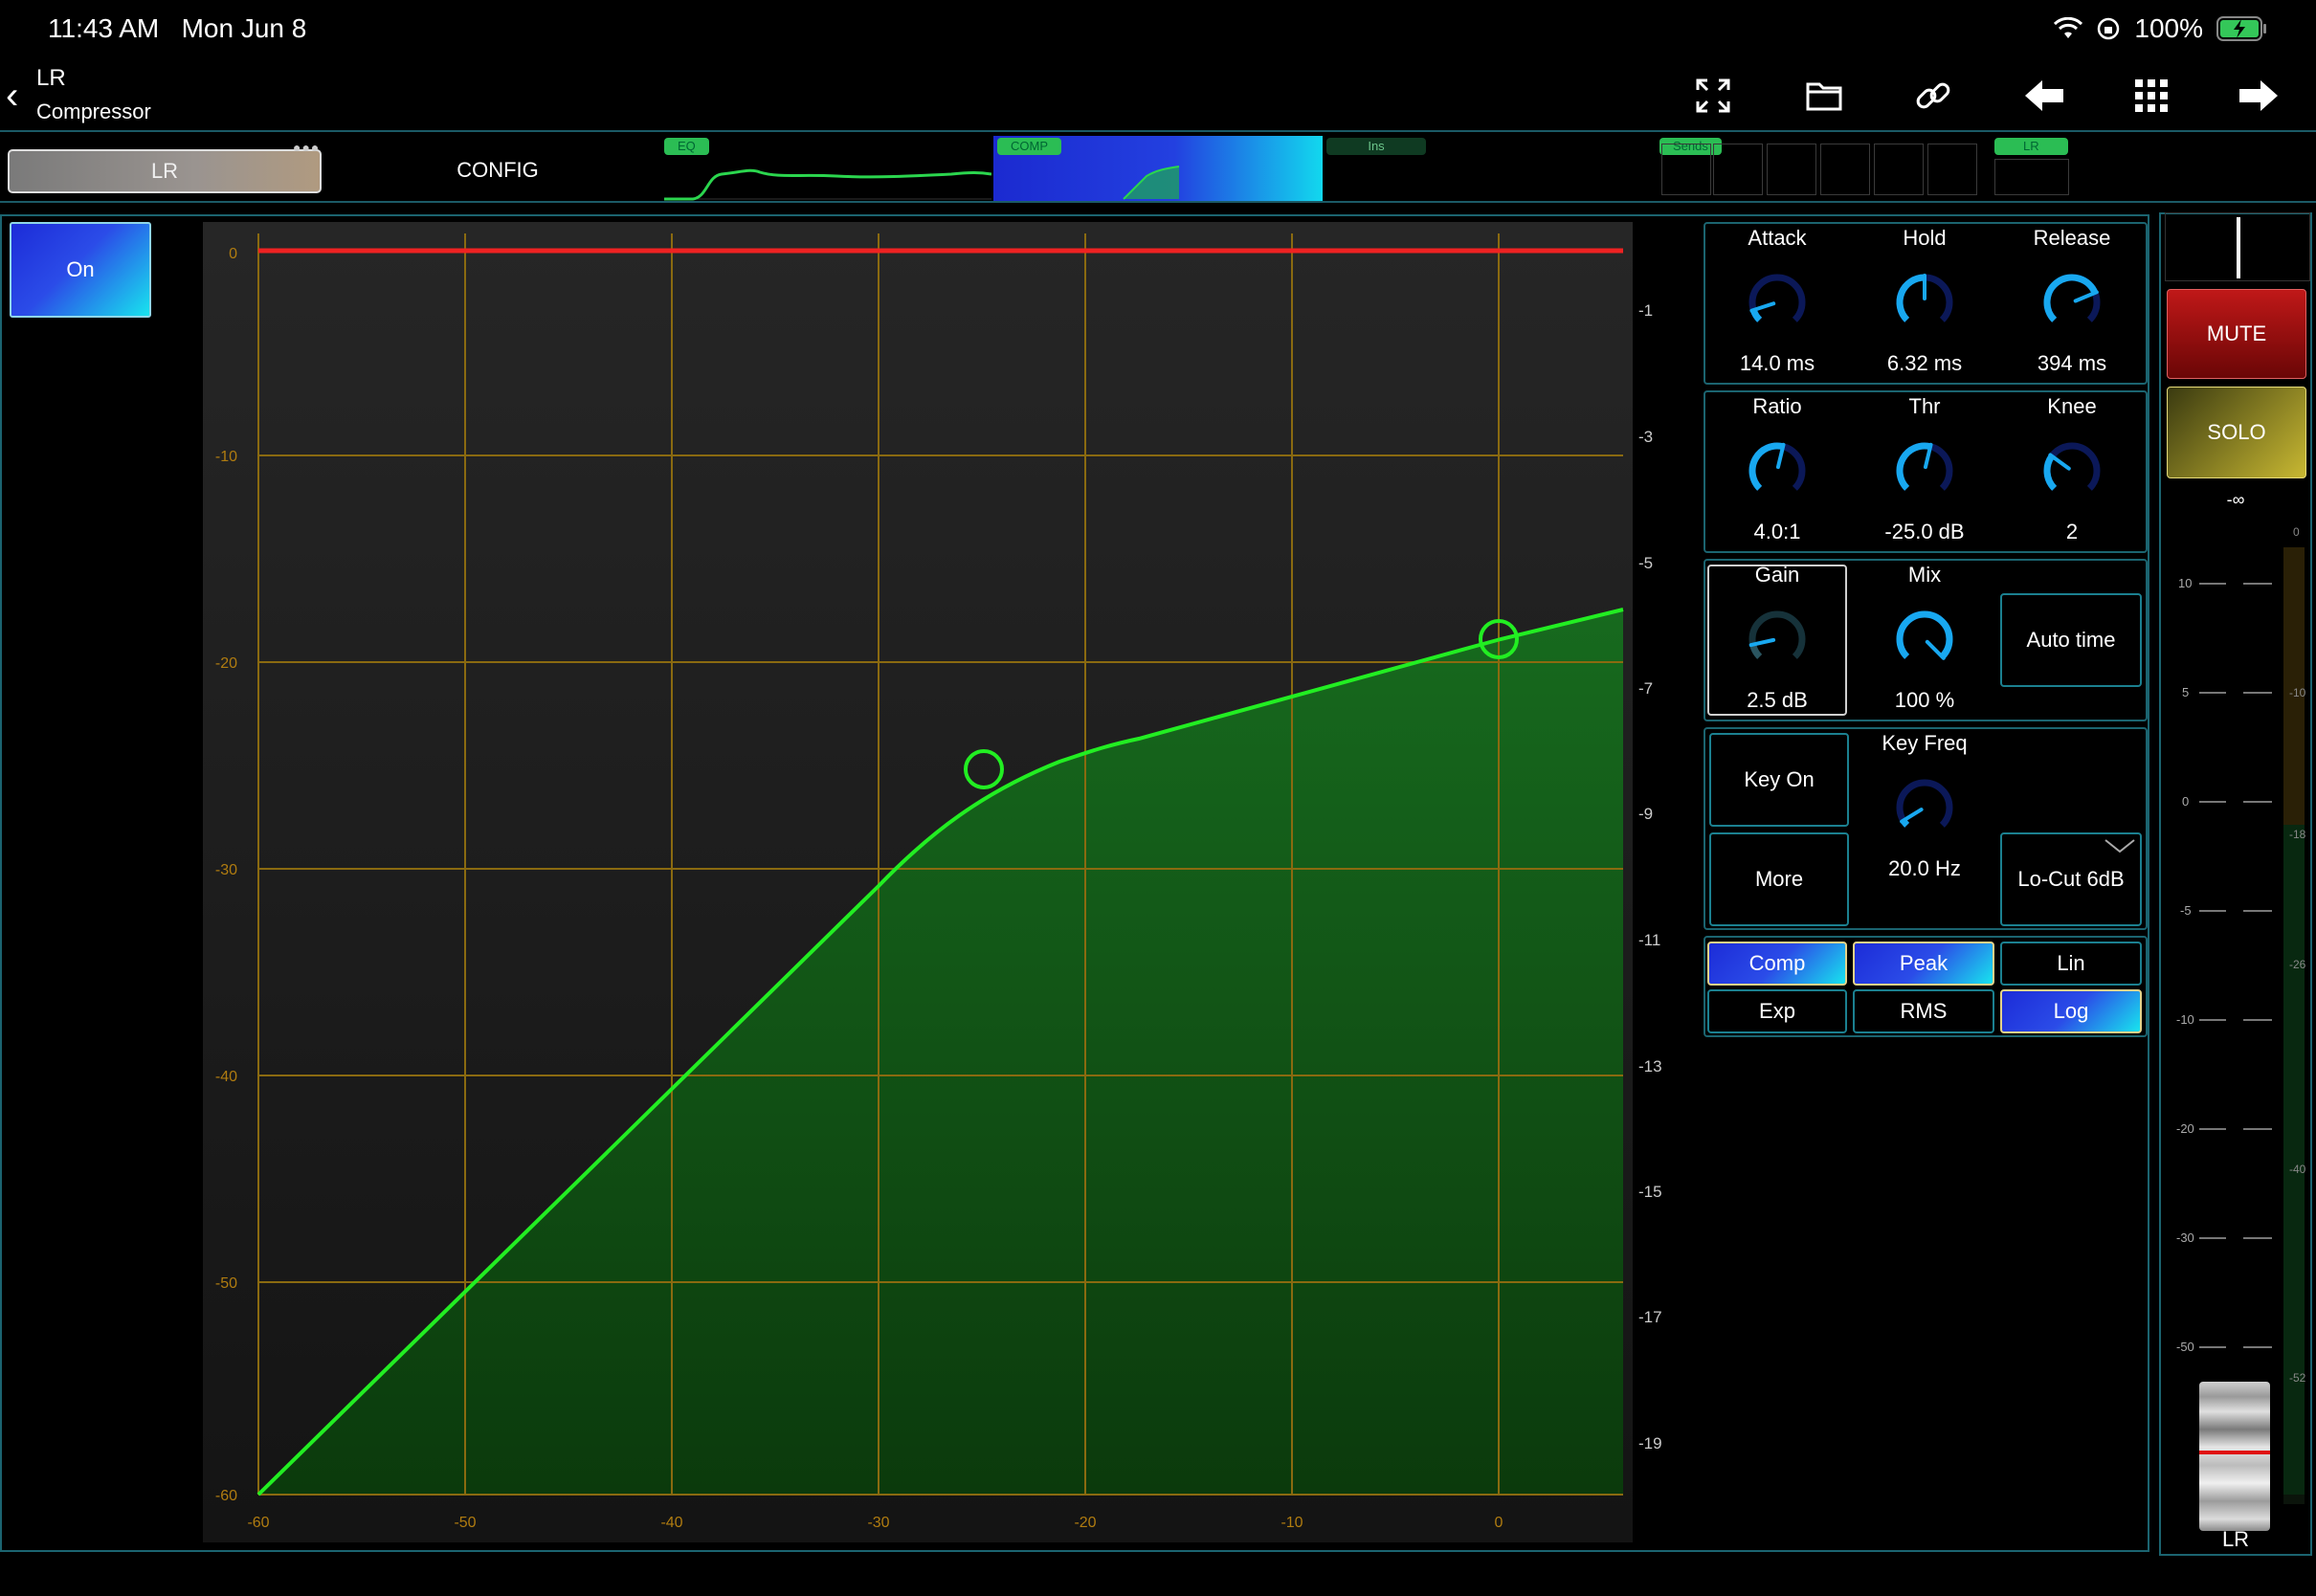  Describe the element at coordinates (1924, 635) in the screenshot. I see `mix-dial-icon` at that location.